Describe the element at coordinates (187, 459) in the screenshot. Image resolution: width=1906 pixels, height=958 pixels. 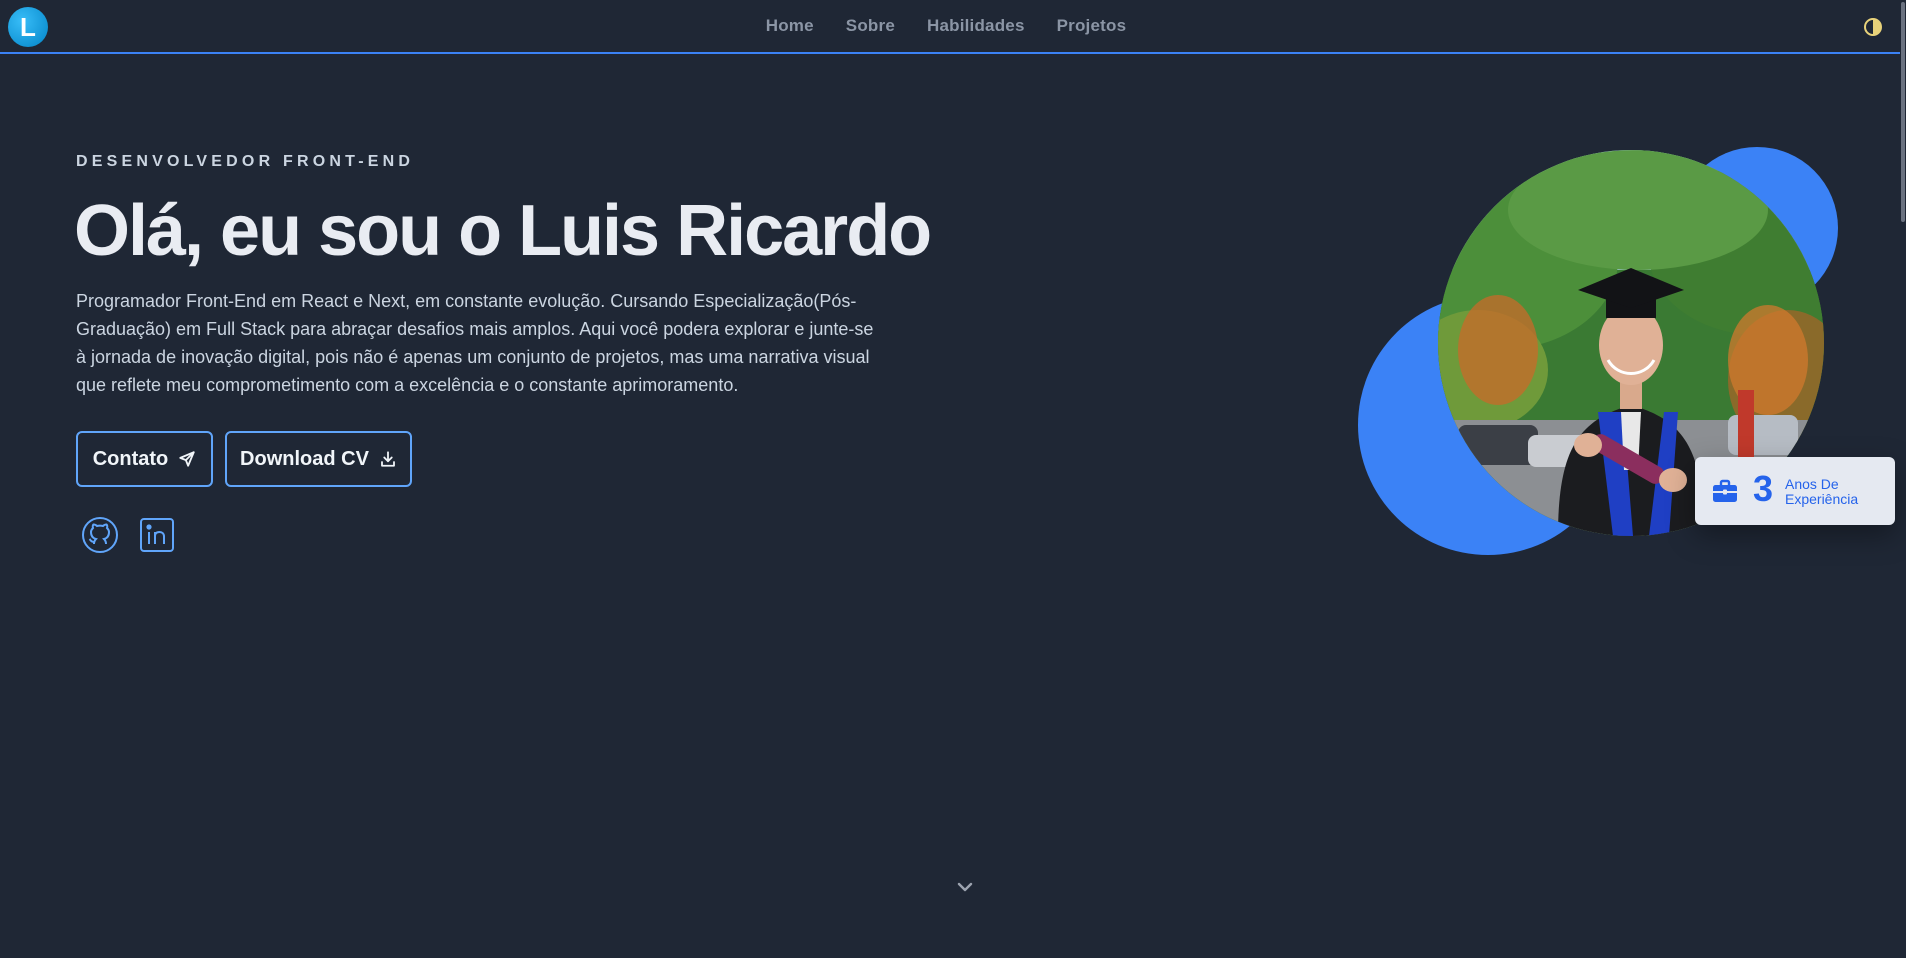
I see `send-icon` at that location.